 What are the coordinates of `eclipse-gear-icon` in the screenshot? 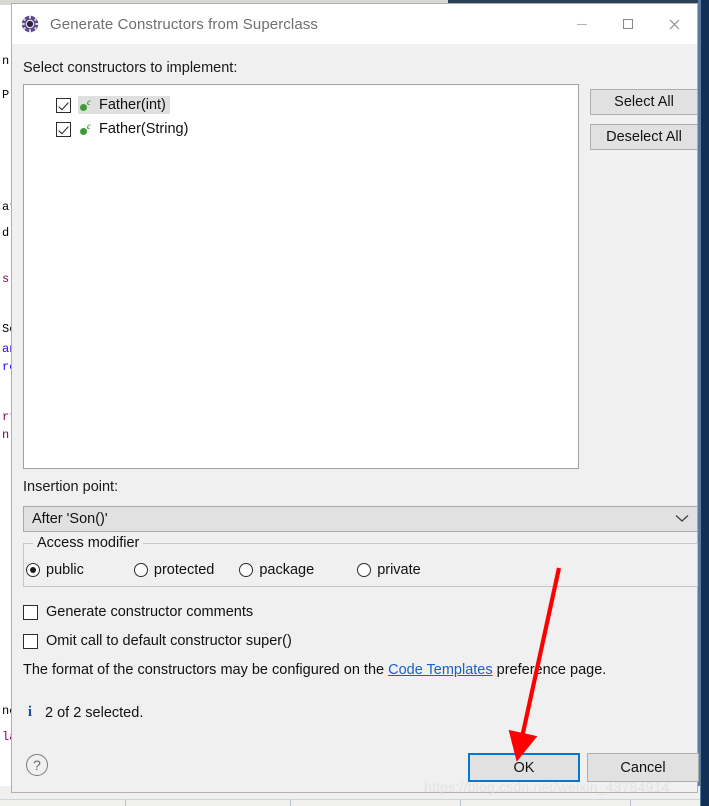 It's located at (30, 24).